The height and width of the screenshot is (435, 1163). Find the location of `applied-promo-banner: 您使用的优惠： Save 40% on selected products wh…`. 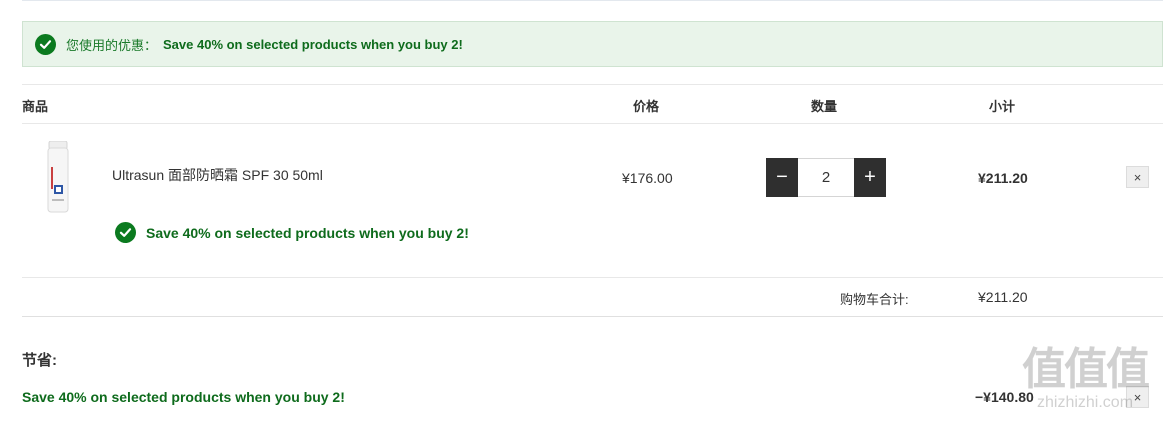

applied-promo-banner: 您使用的优惠： Save 40% on selected products wh… is located at coordinates (592, 44).